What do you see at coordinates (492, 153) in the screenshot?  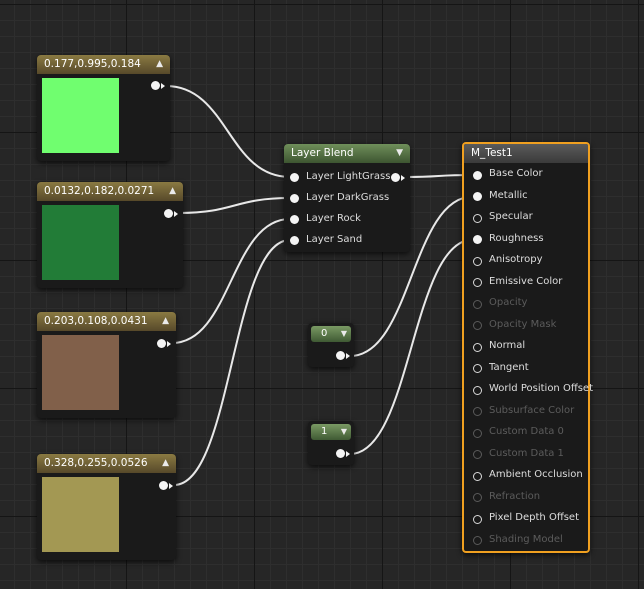 I see `material-title: M_Test1` at bounding box center [492, 153].